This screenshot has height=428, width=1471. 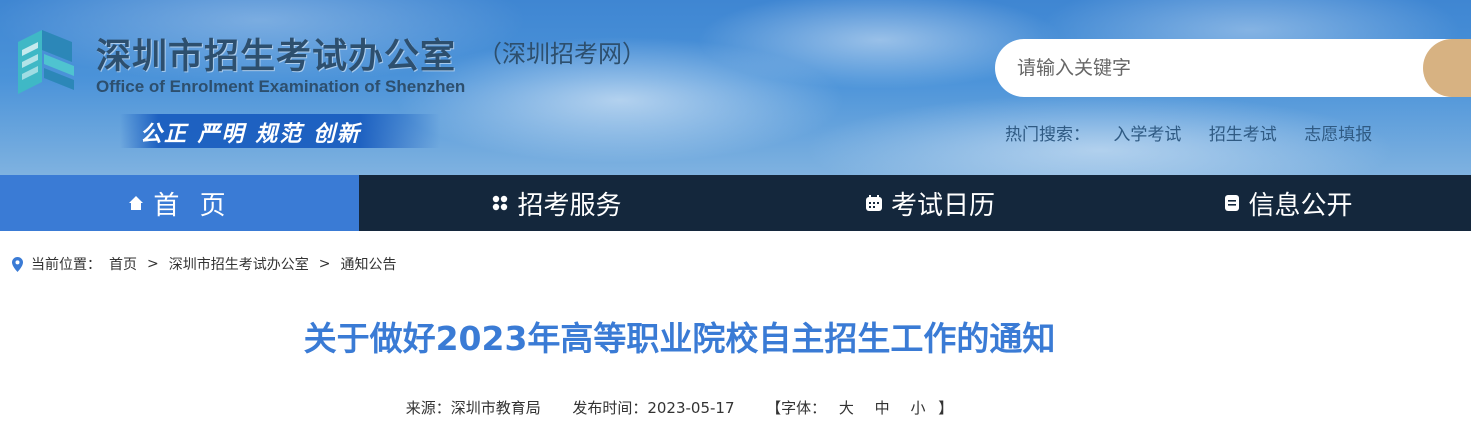 I want to click on hot-search-link-entrance-exam: 入学考试, so click(x=1147, y=135).